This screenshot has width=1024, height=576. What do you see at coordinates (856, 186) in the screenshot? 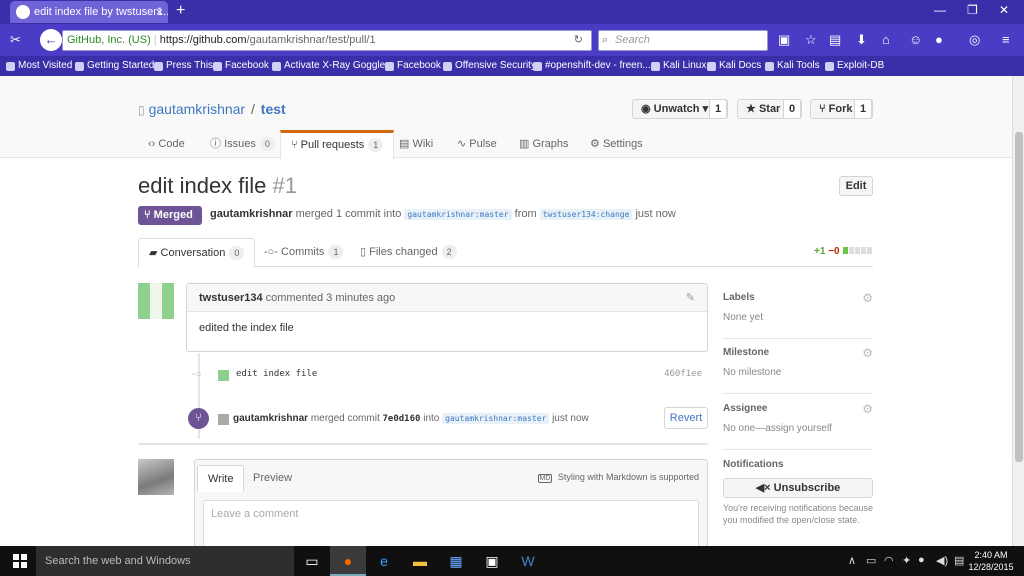
I see `edit-title-button: Edit` at bounding box center [856, 186].